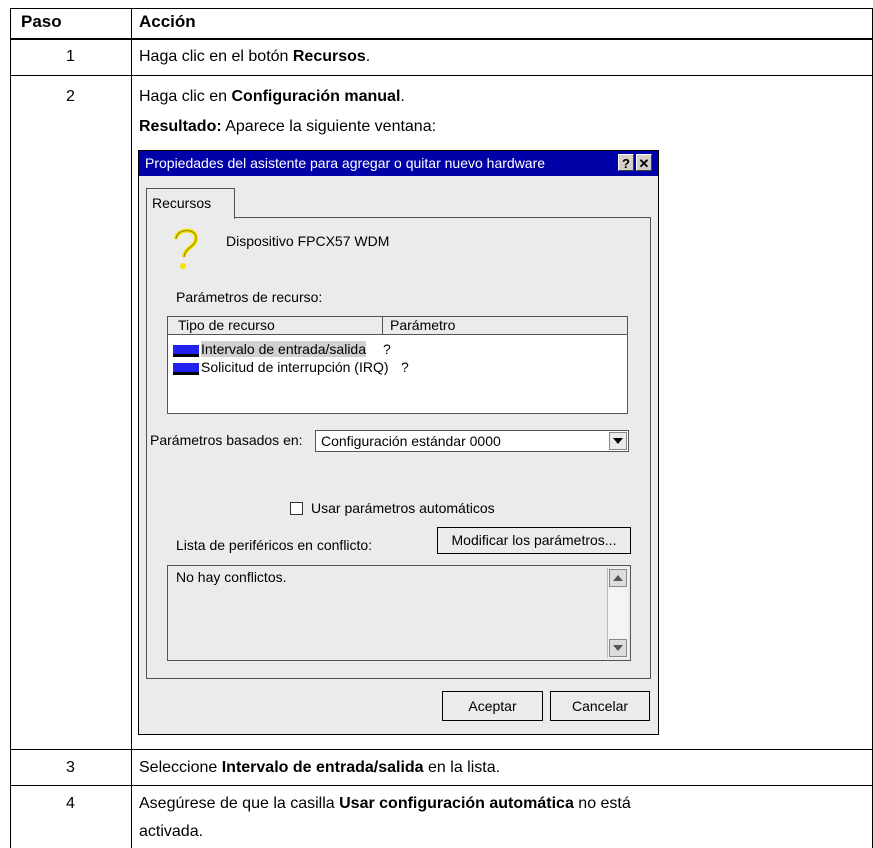  I want to click on device-name: Dispositivo FPCX57 WDM, so click(308, 241).